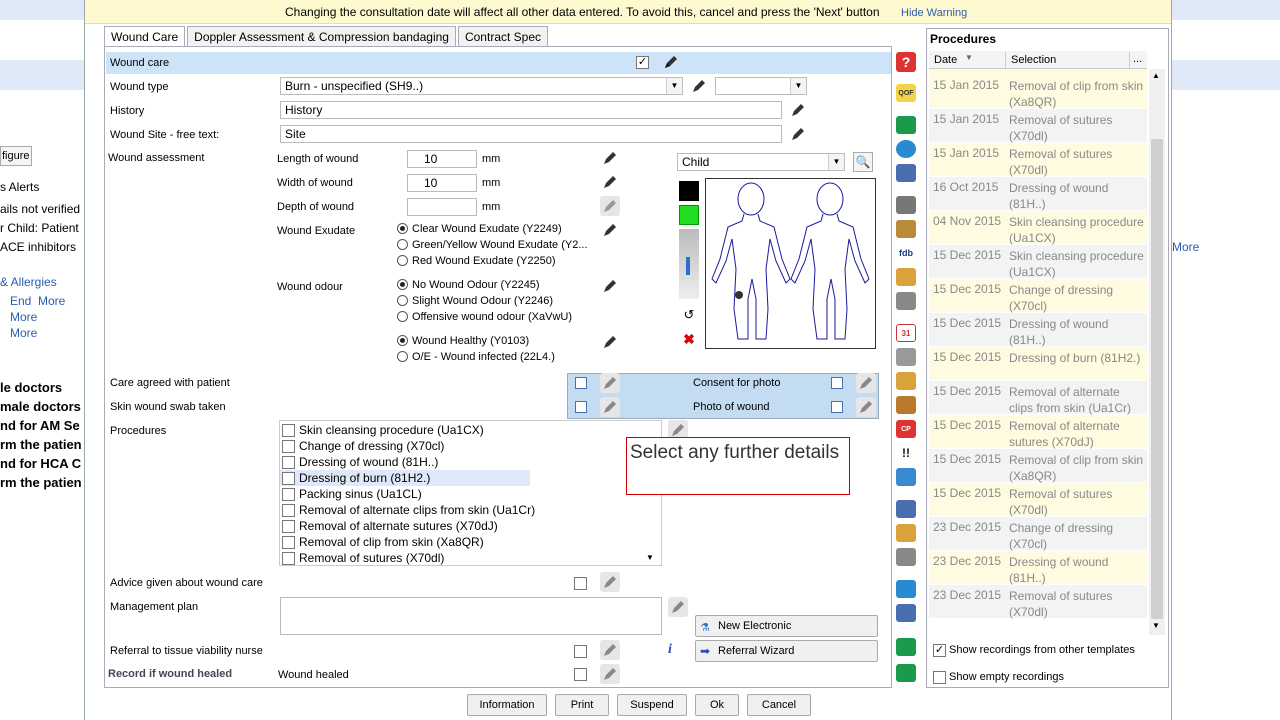  What do you see at coordinates (939, 677) in the screenshot?
I see `show-empty-checkbox` at bounding box center [939, 677].